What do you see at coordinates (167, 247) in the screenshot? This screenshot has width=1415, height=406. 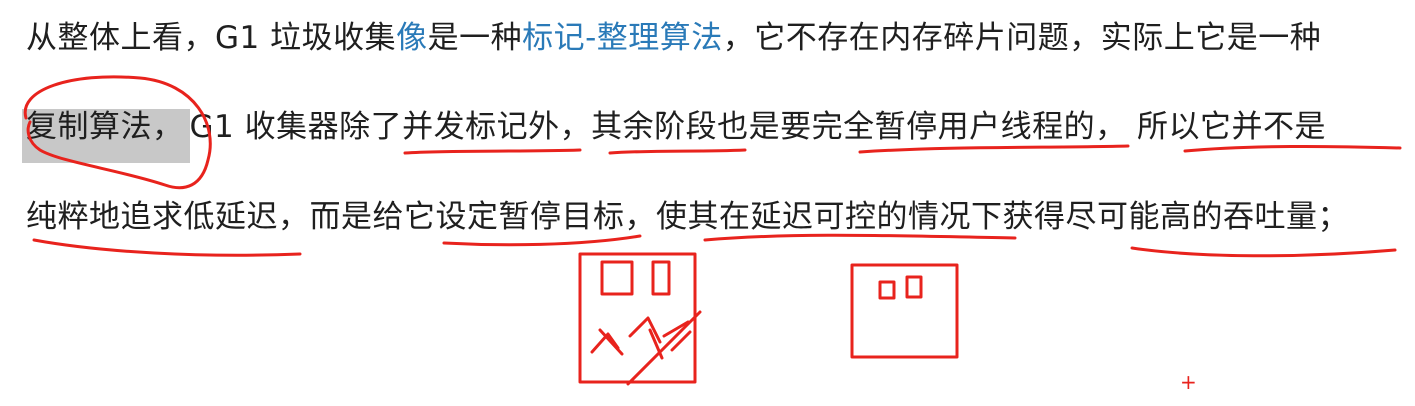 I see `underline-pure-low-latency` at bounding box center [167, 247].